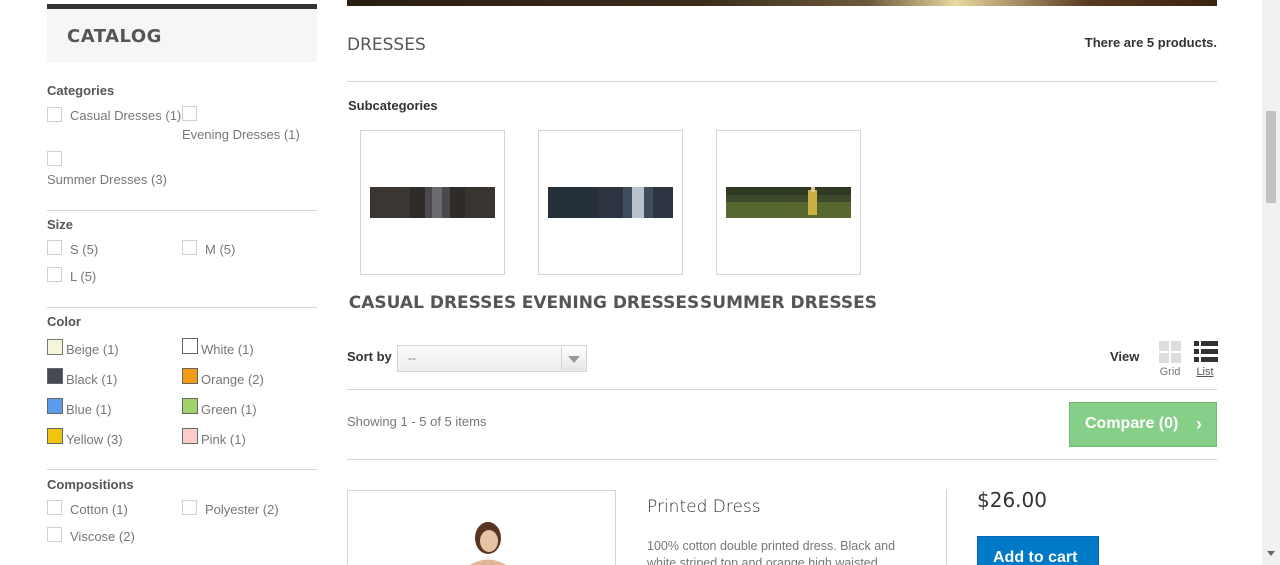 The image size is (1280, 565). I want to click on sort-label: Sort by, so click(369, 356).